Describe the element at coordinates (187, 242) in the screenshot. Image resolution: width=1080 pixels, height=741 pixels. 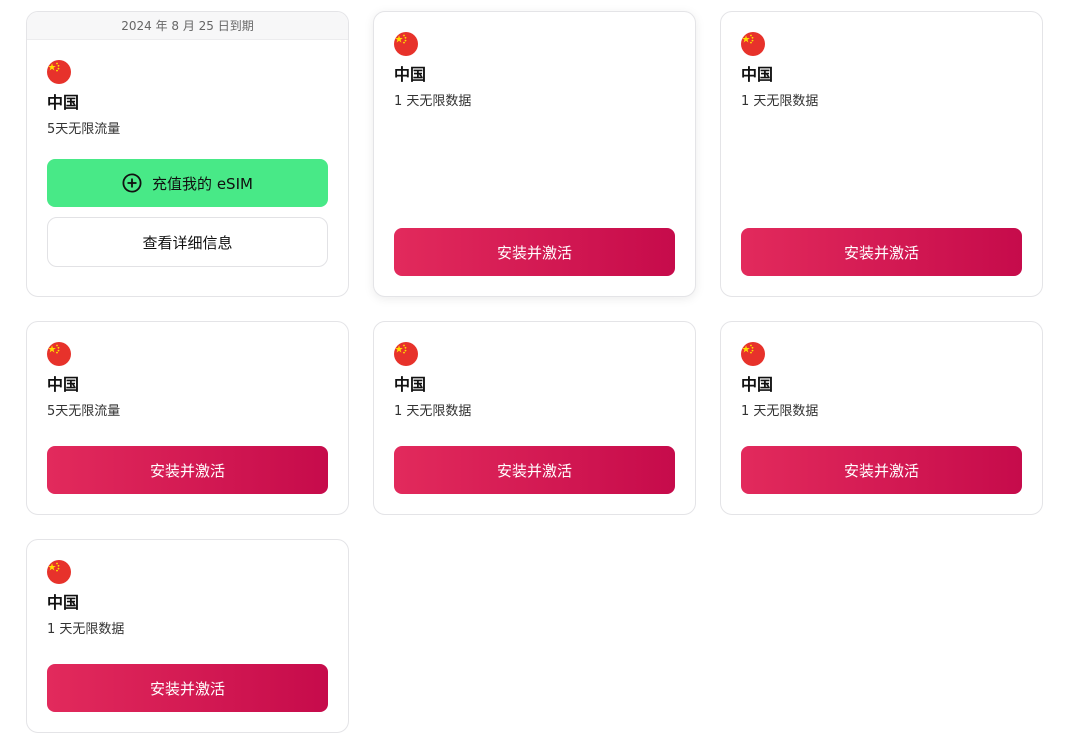
I see `view-details-button: 查看详细信息` at that location.